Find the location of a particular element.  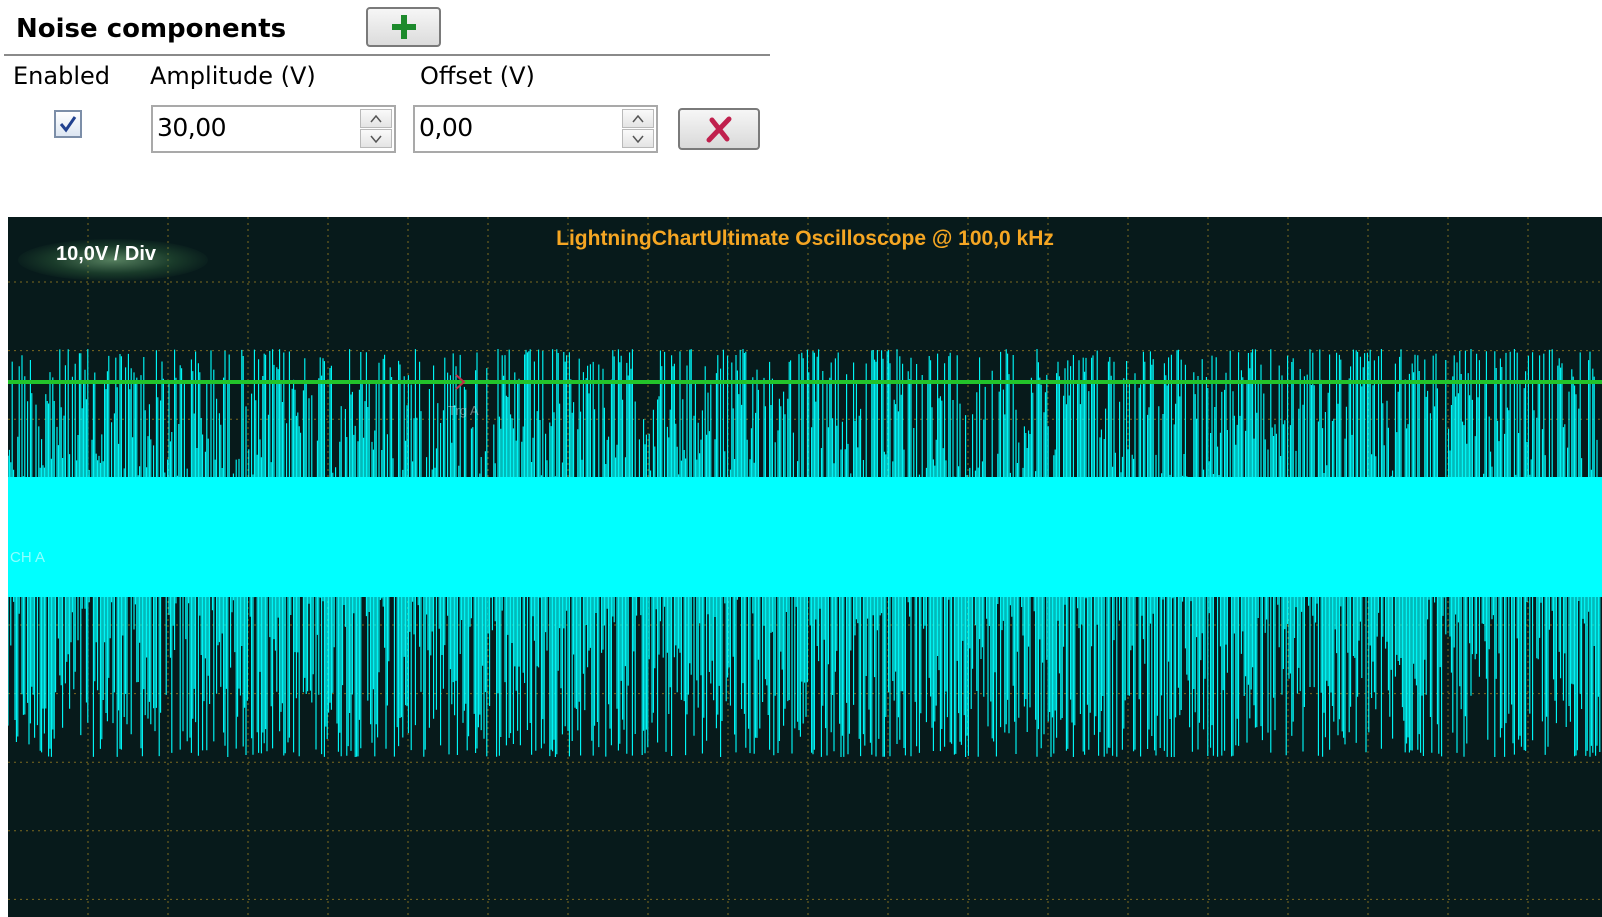

checkmark-icon is located at coordinates (68, 124).